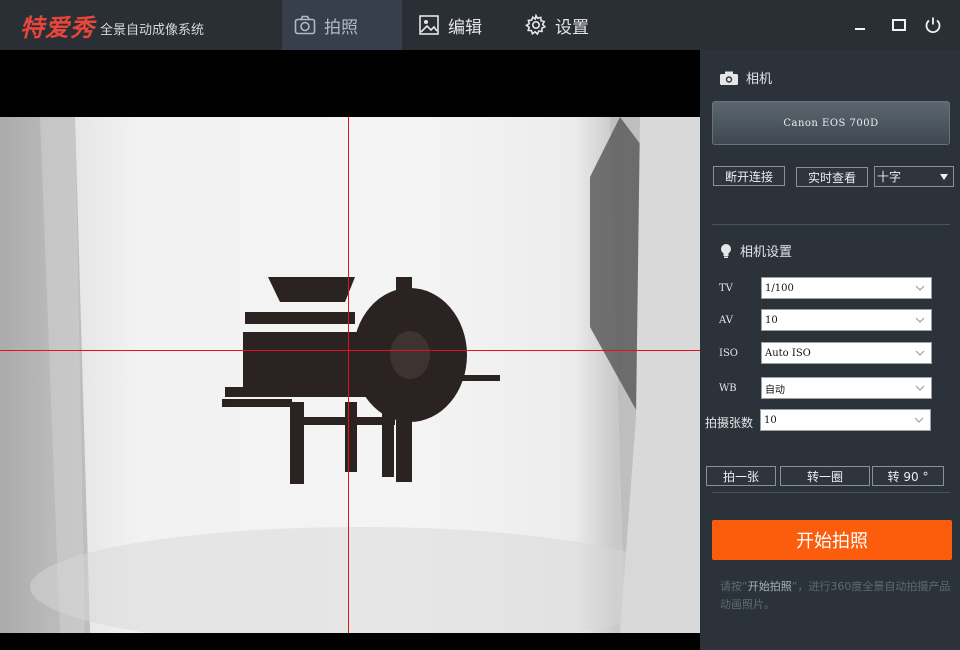 The width and height of the screenshot is (960, 650). I want to click on shot-count-value: 10, so click(770, 420).